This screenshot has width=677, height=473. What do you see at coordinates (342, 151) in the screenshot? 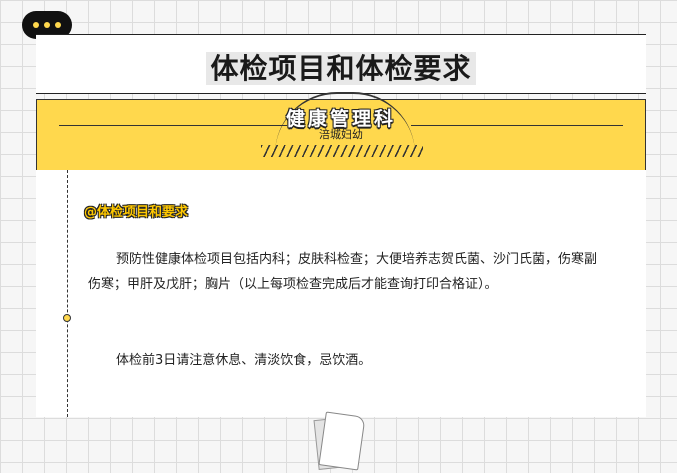
I see `hatch-decoration` at bounding box center [342, 151].